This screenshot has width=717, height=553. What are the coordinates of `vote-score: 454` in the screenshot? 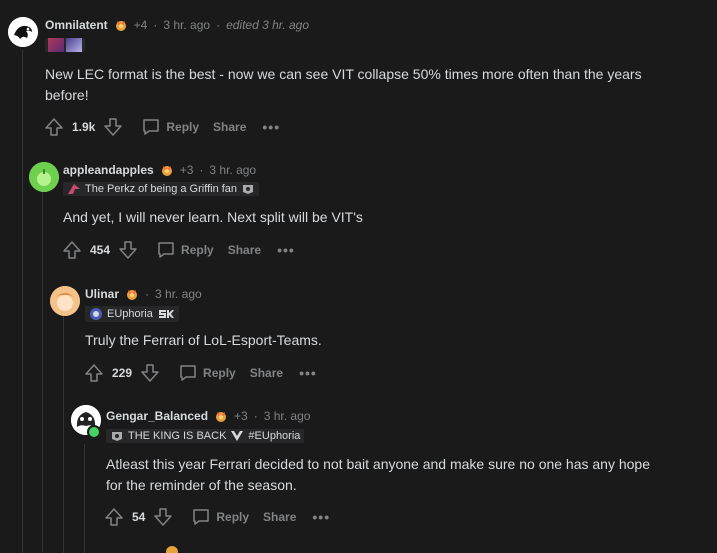 It's located at (100, 250).